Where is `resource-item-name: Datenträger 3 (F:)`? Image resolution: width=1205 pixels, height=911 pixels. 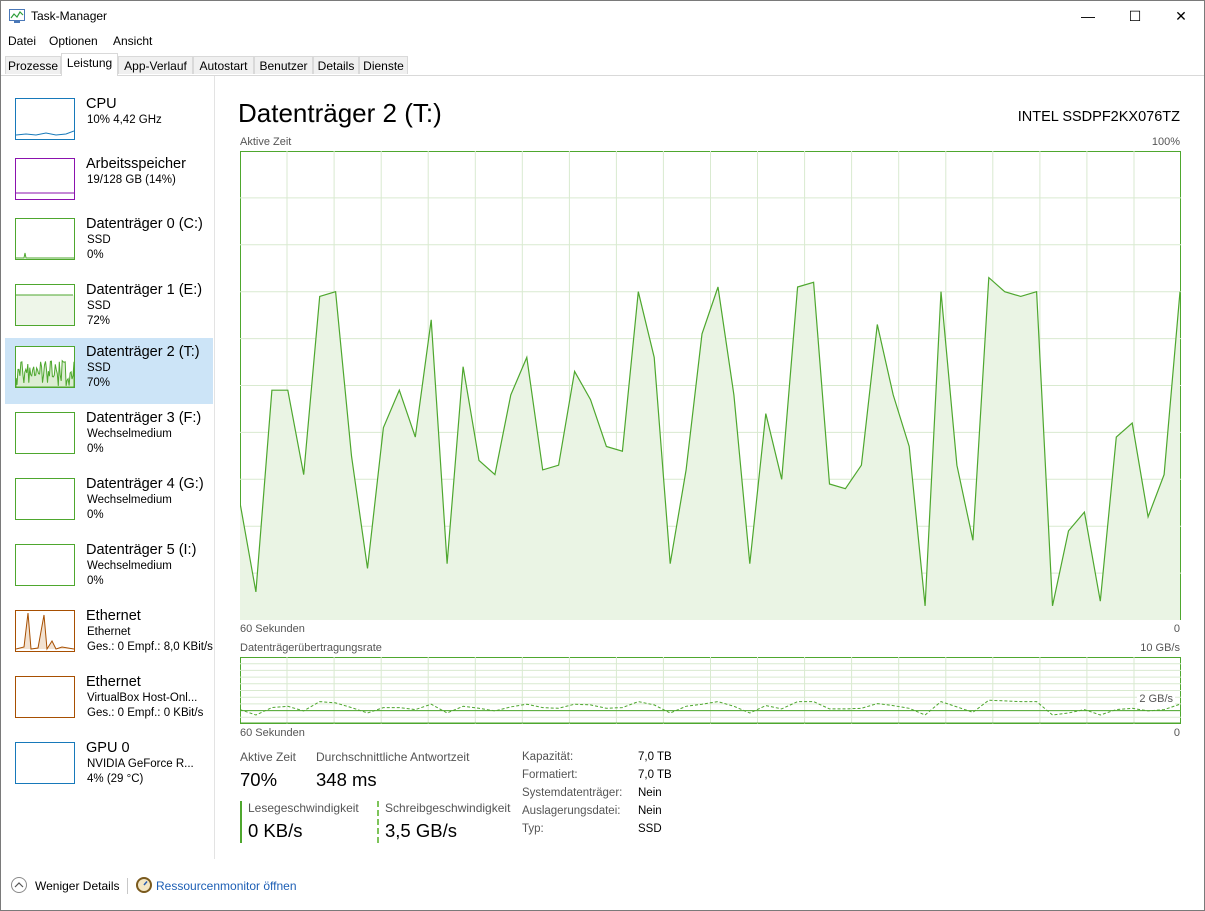
resource-item-name: Datenträger 3 (F:) is located at coordinates (144, 418).